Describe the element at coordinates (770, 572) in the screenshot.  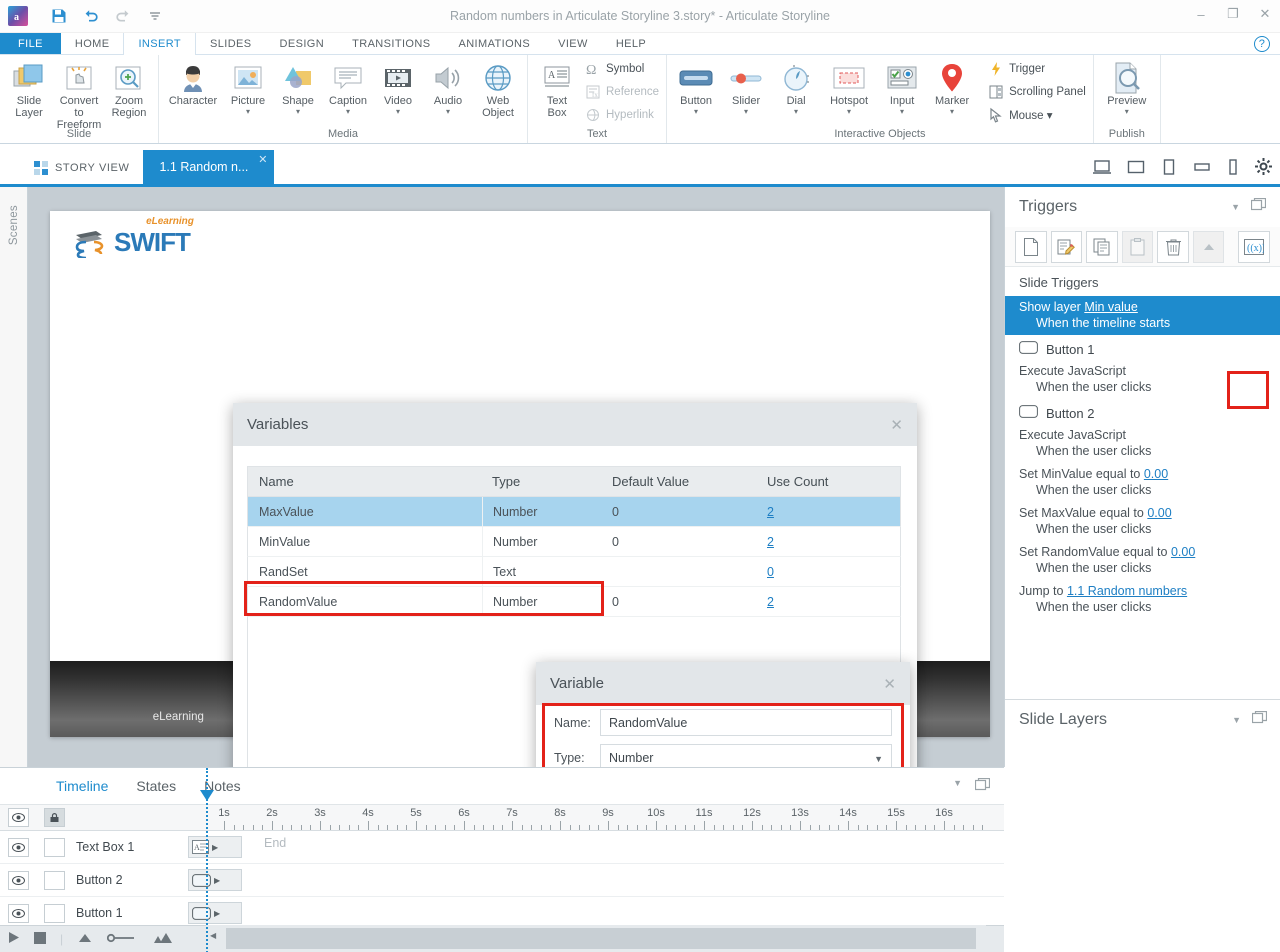
I see `use-count-link: 0` at that location.